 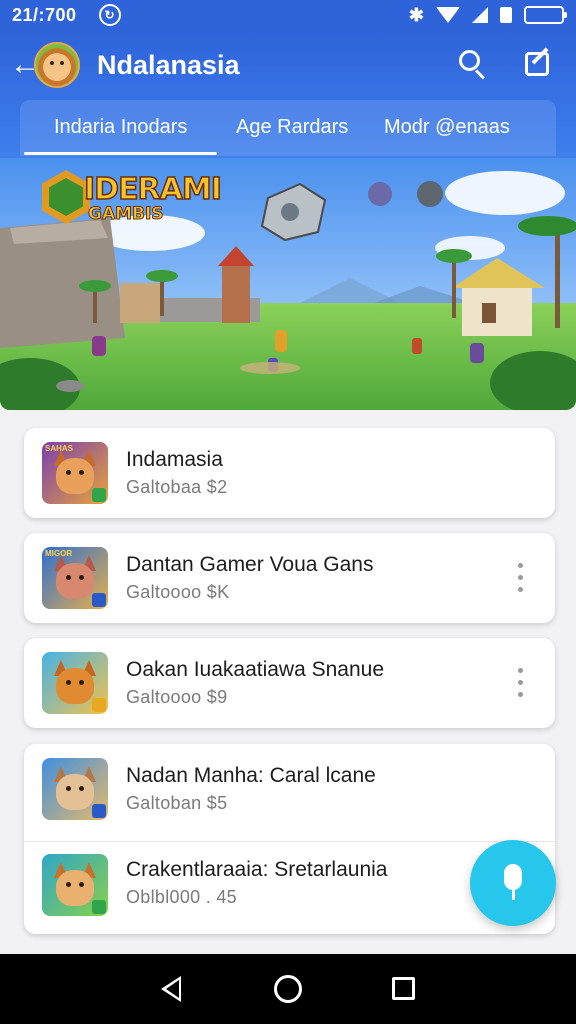 What do you see at coordinates (506, 15) in the screenshot?
I see `sim-icon` at bounding box center [506, 15].